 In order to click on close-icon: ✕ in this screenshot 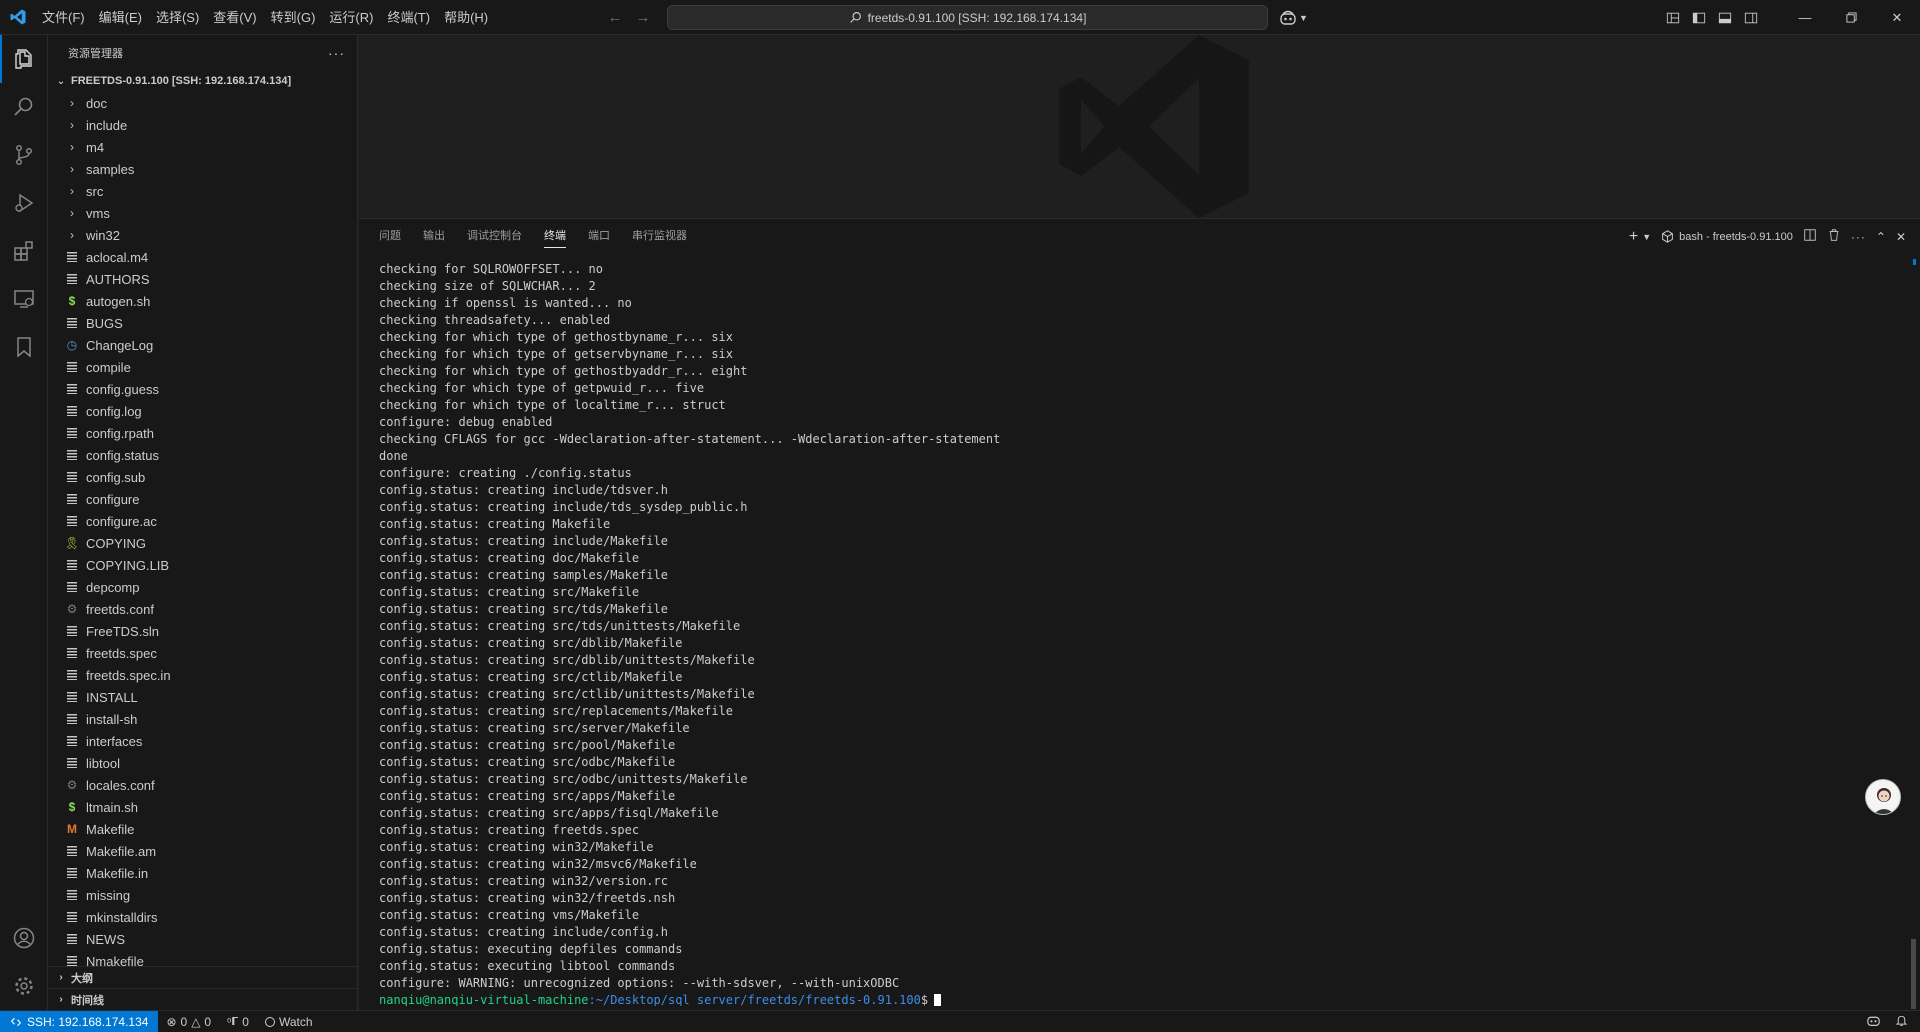, I will do `click(1897, 17)`.